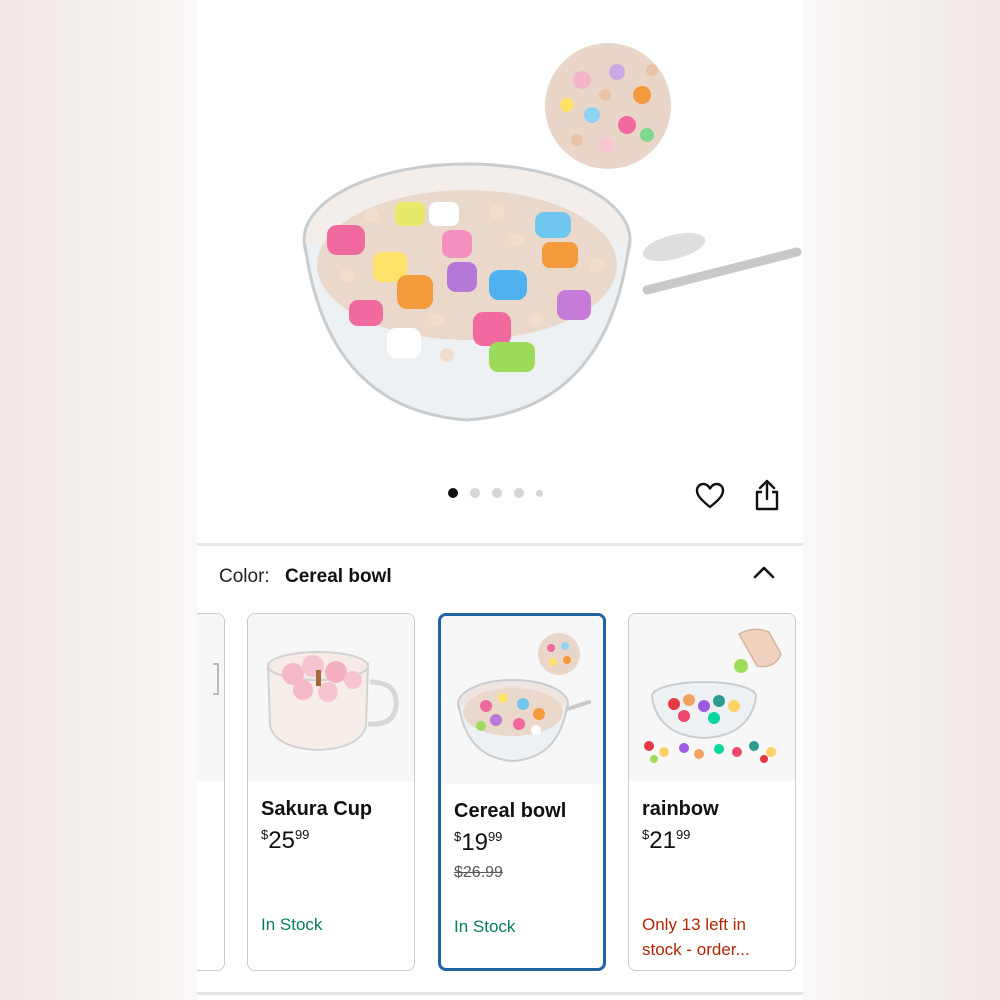 This screenshot has width=1000, height=1000. Describe the element at coordinates (211, 792) in the screenshot. I see `variation-card-partial: ..` at that location.